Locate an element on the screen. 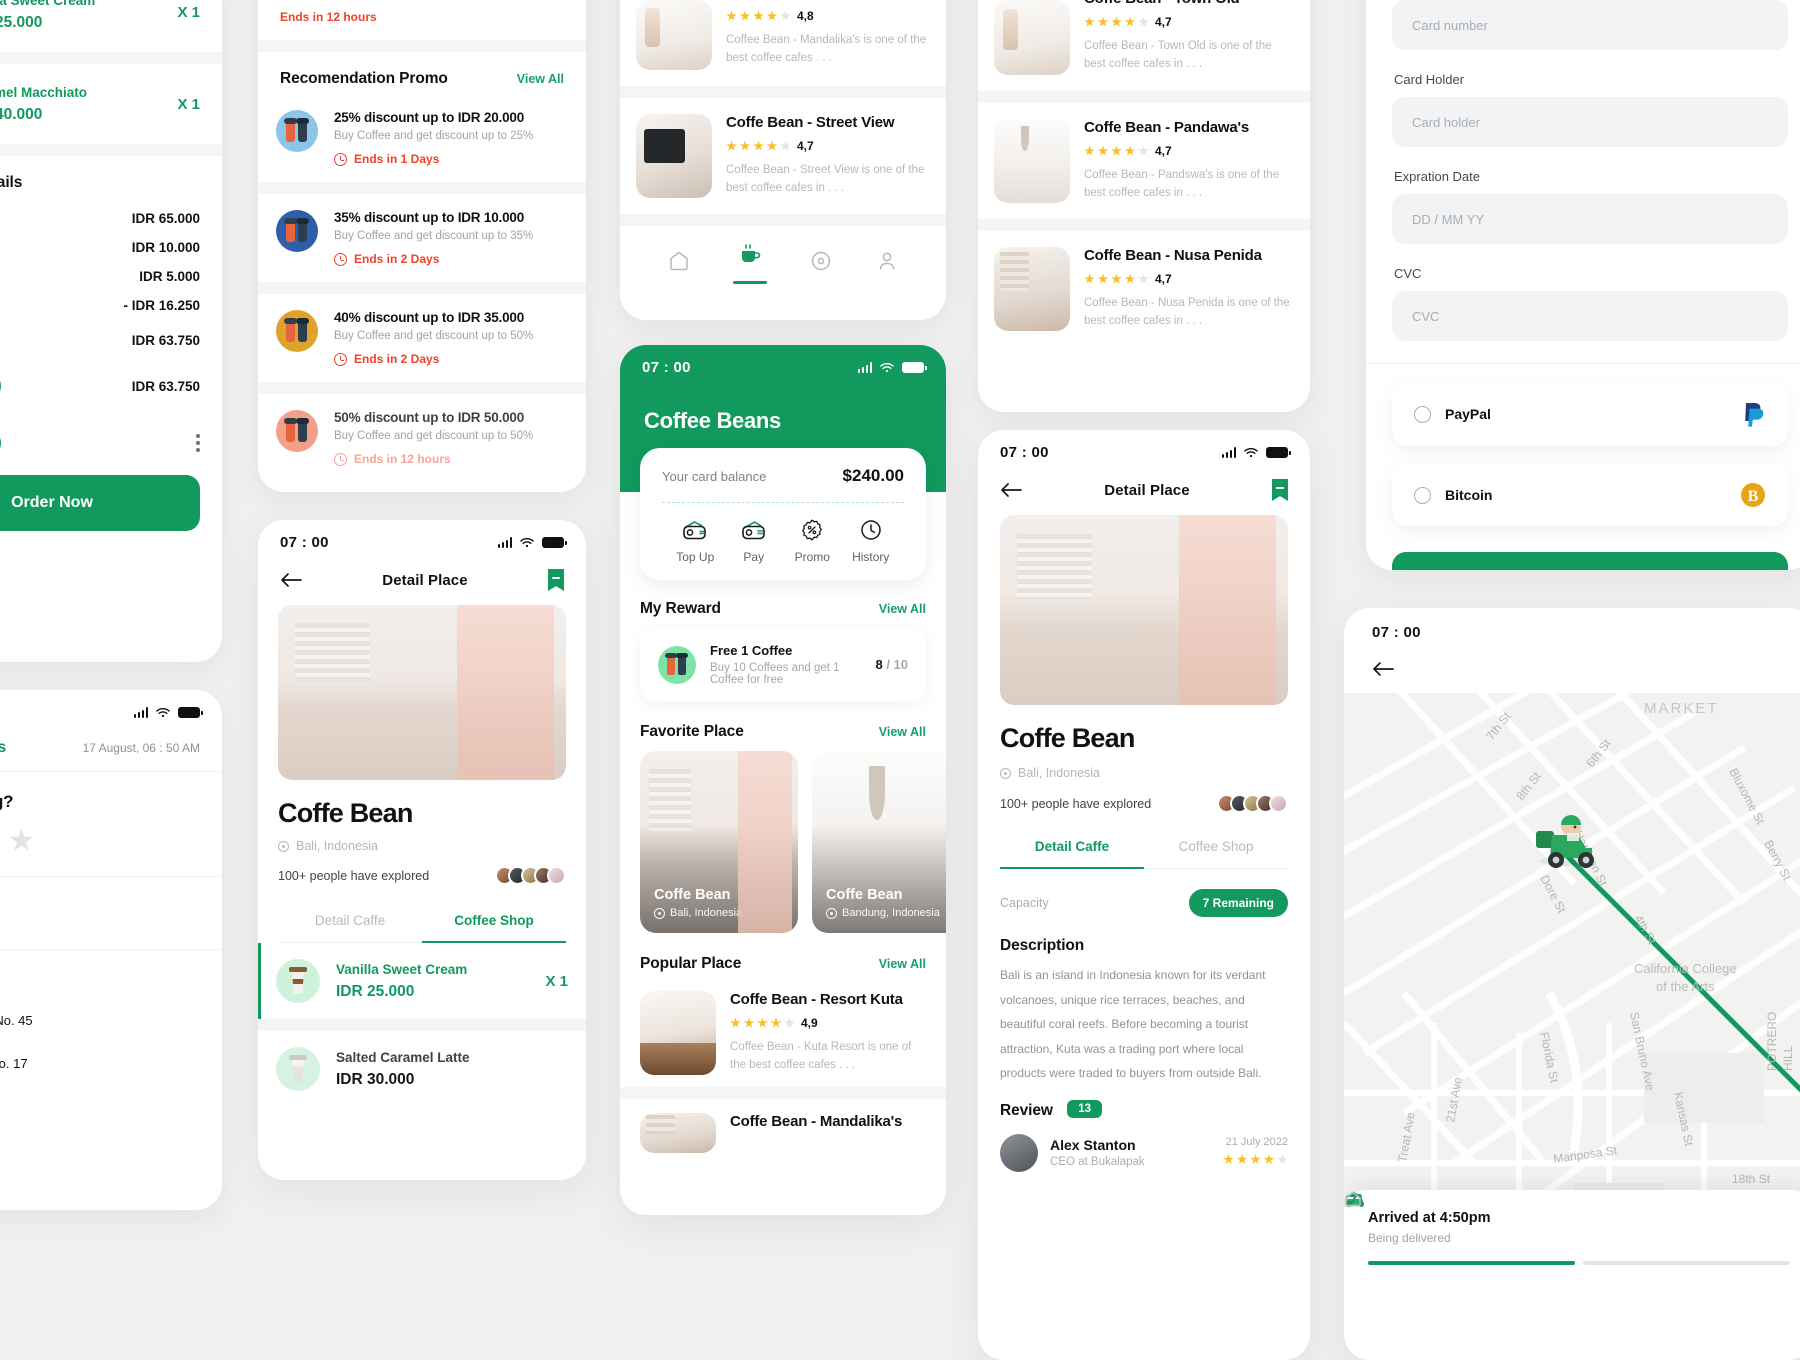 This screenshot has width=1800, height=1360. card-number-input: Card number is located at coordinates (1590, 25).